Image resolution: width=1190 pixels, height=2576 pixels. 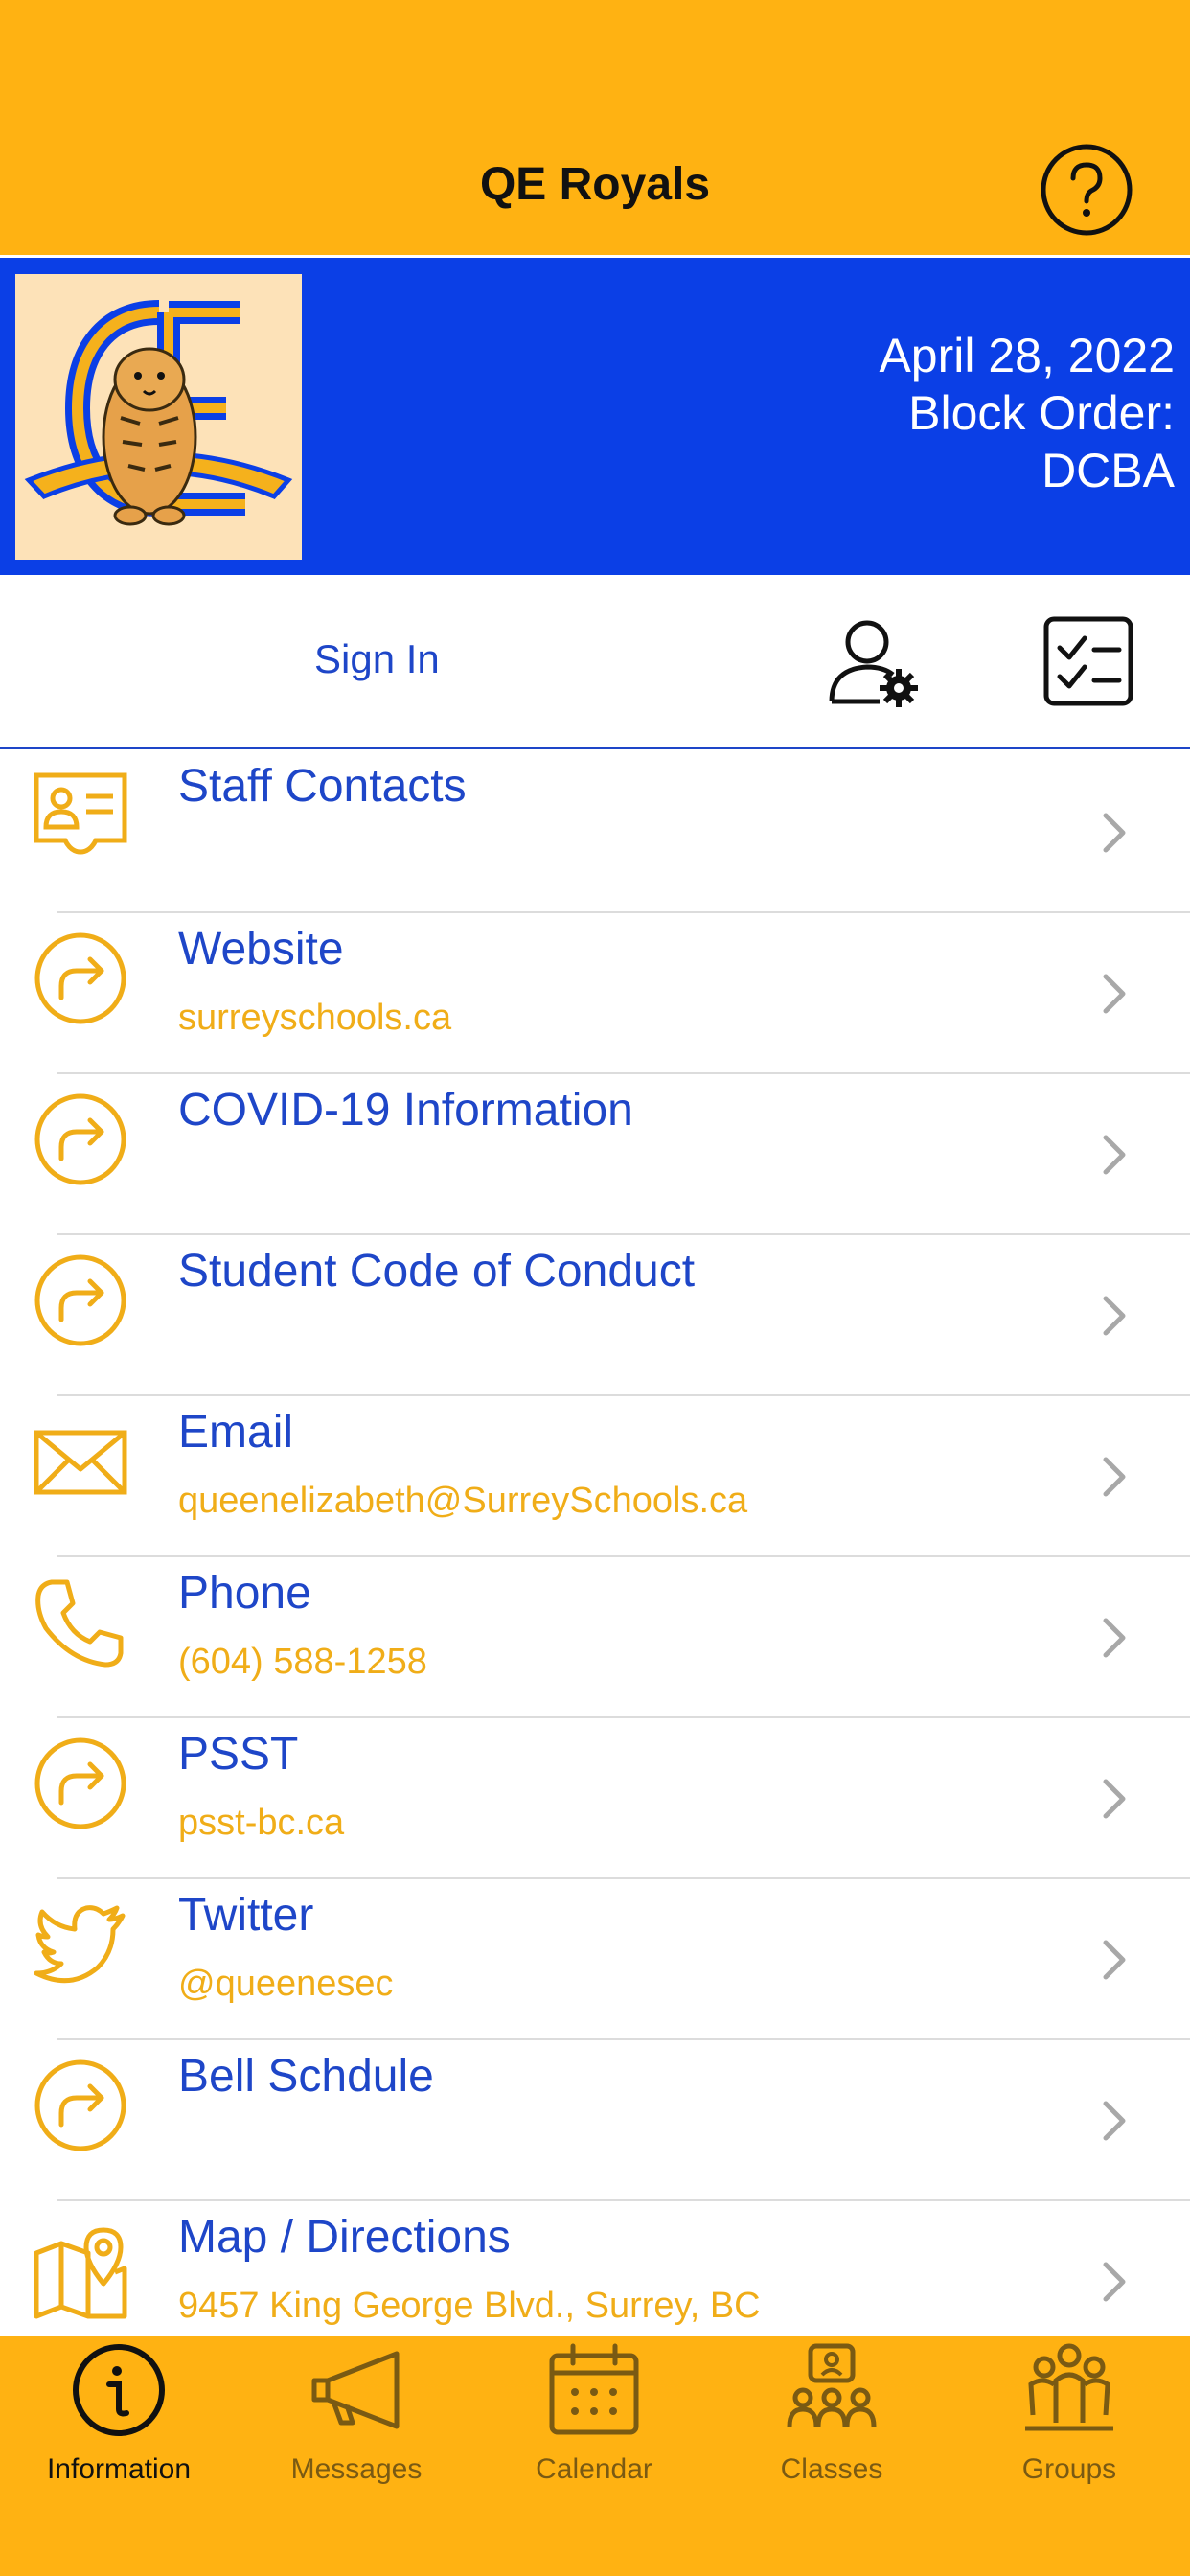 I want to click on tab-label: Calendar, so click(x=594, y=2469).